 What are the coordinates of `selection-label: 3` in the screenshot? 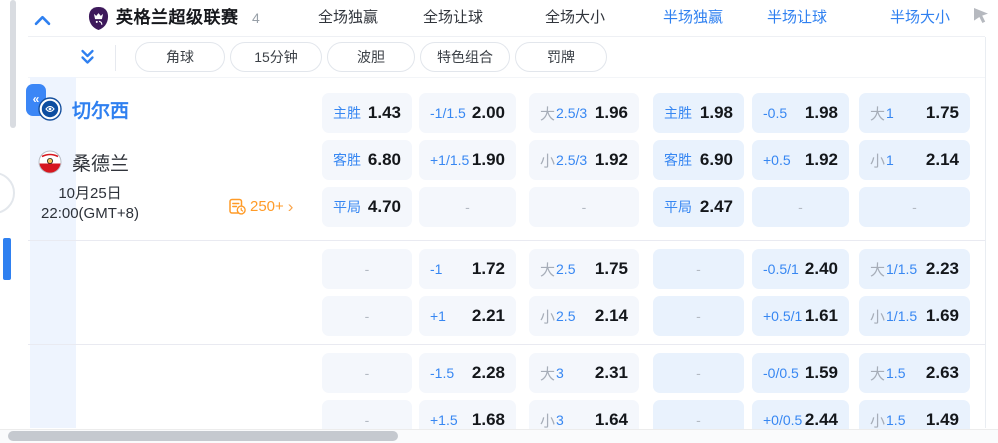 It's located at (560, 373).